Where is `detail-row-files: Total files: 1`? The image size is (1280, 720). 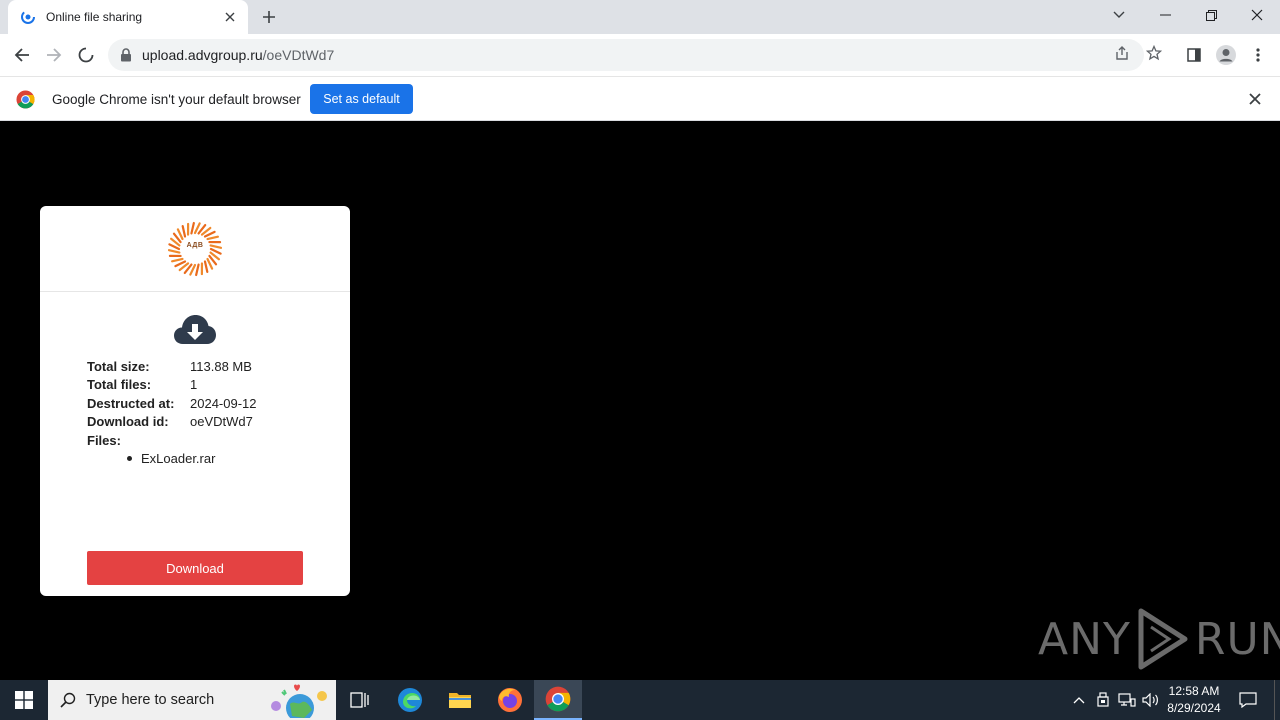
detail-row-files: Total files: 1 is located at coordinates (172, 385).